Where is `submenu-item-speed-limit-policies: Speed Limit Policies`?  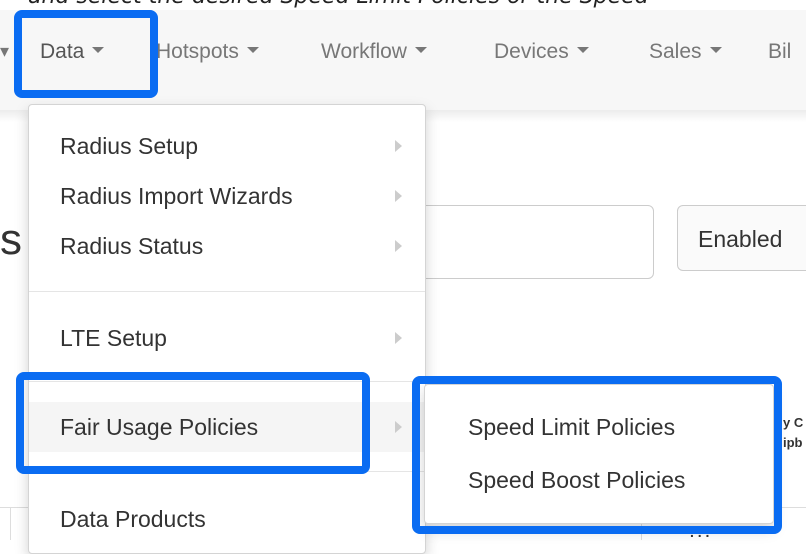
submenu-item-speed-limit-policies: Speed Limit Policies is located at coordinates (599, 427).